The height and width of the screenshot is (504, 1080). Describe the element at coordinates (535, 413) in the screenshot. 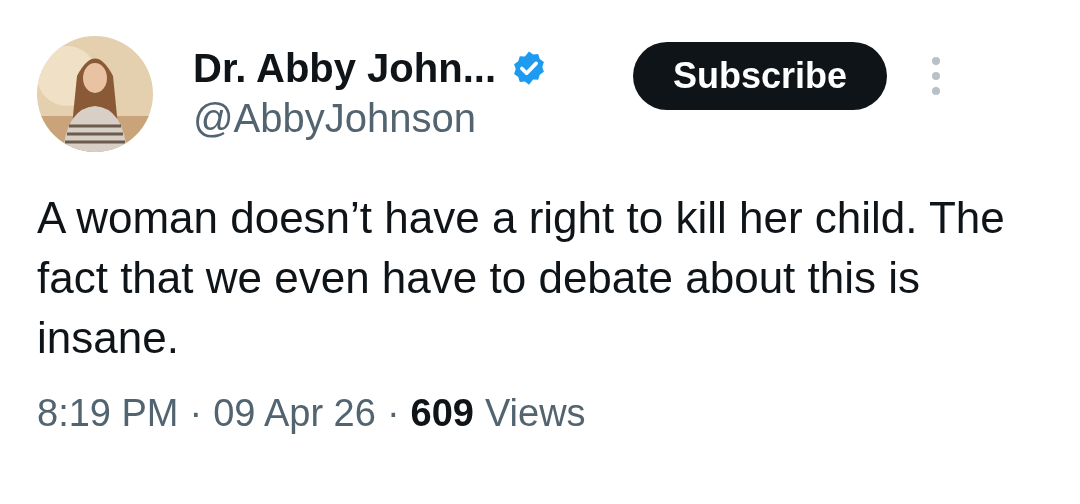

I see `views-label: Views` at that location.